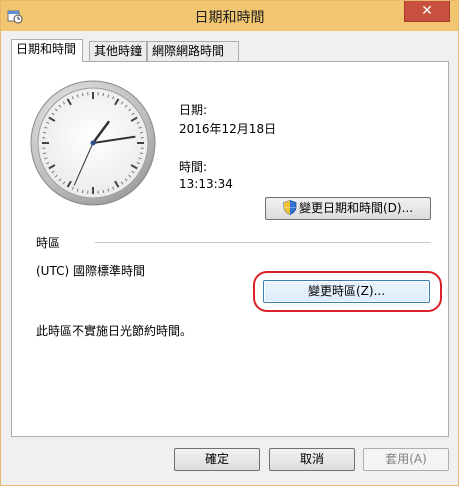 Image resolution: width=459 pixels, height=486 pixels. I want to click on timezone-divider, so click(263, 242).